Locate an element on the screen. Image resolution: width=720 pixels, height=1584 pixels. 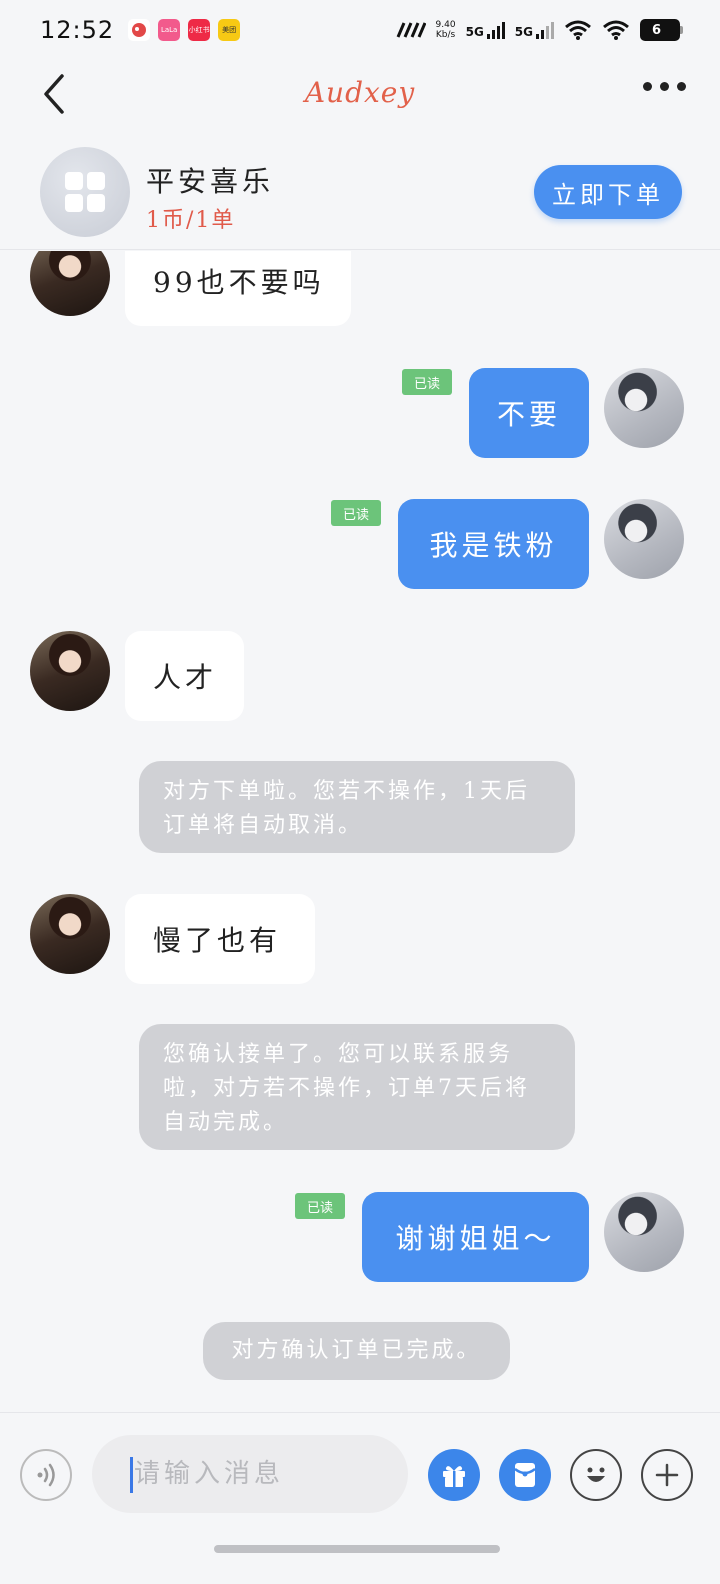
emoji-button is located at coordinates (596, 1475).